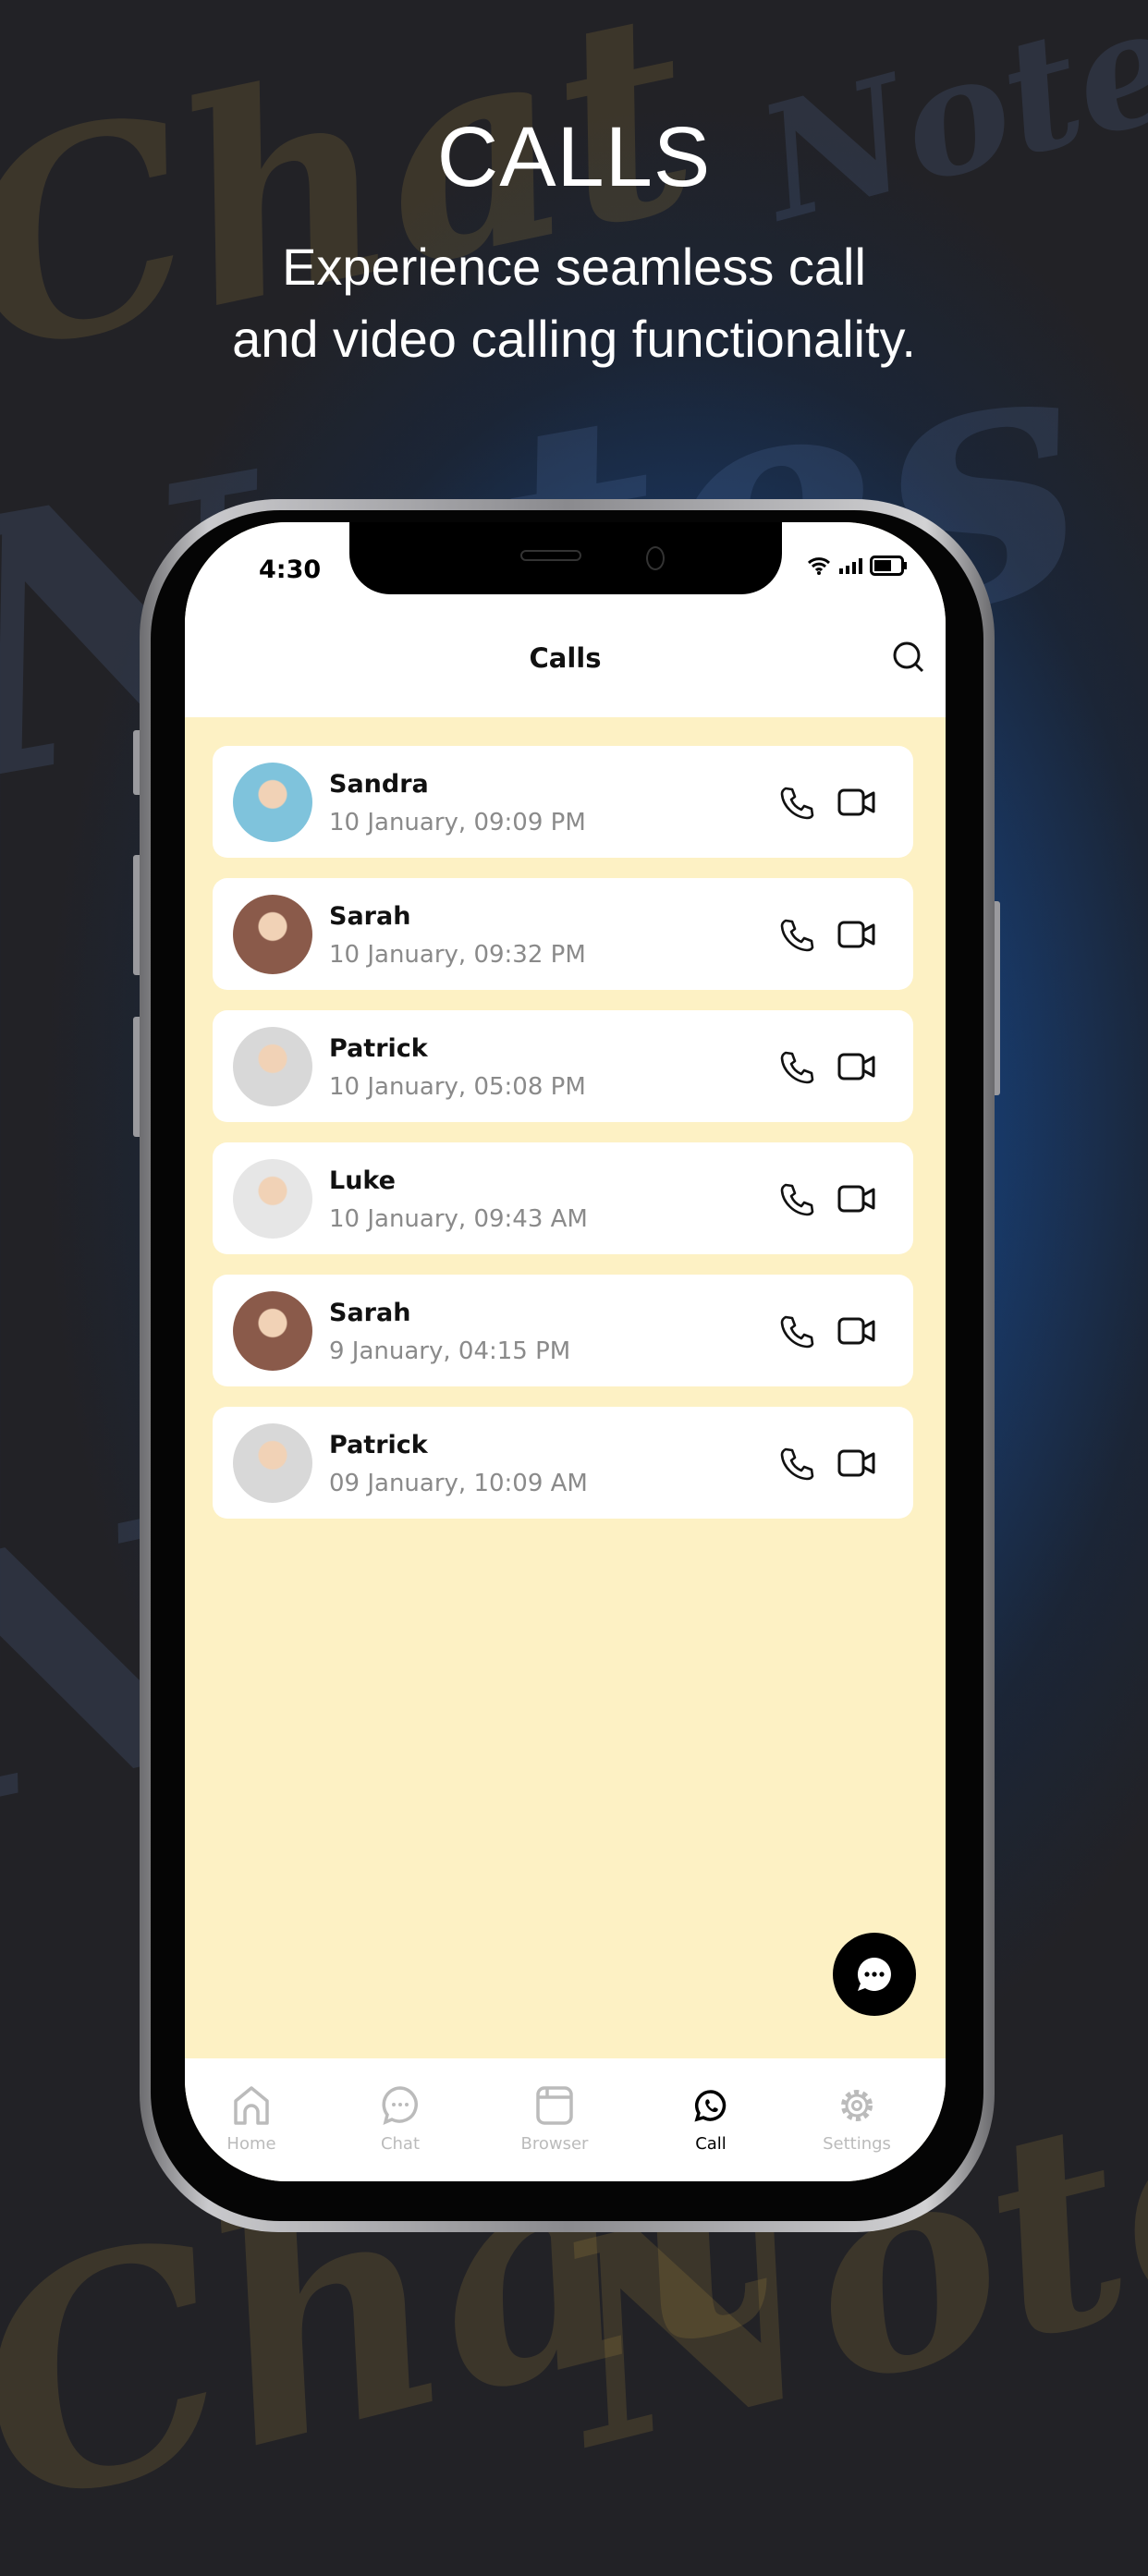 The height and width of the screenshot is (2576, 1148). What do you see at coordinates (379, 784) in the screenshot?
I see `contact-name: Sandra` at bounding box center [379, 784].